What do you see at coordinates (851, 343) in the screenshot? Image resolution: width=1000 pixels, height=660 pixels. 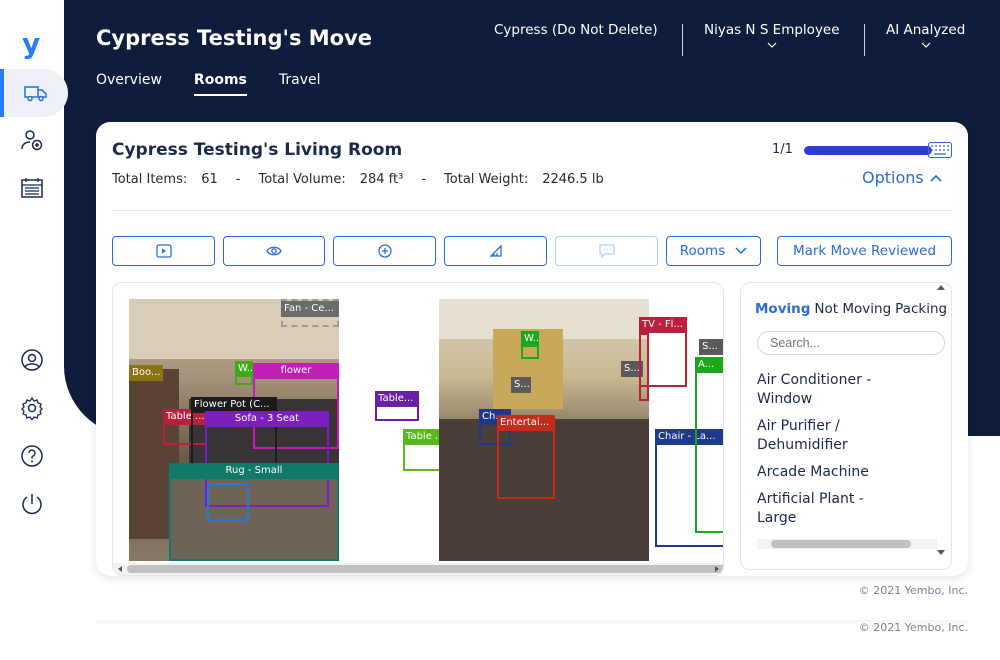 I see `item-search-input` at bounding box center [851, 343].